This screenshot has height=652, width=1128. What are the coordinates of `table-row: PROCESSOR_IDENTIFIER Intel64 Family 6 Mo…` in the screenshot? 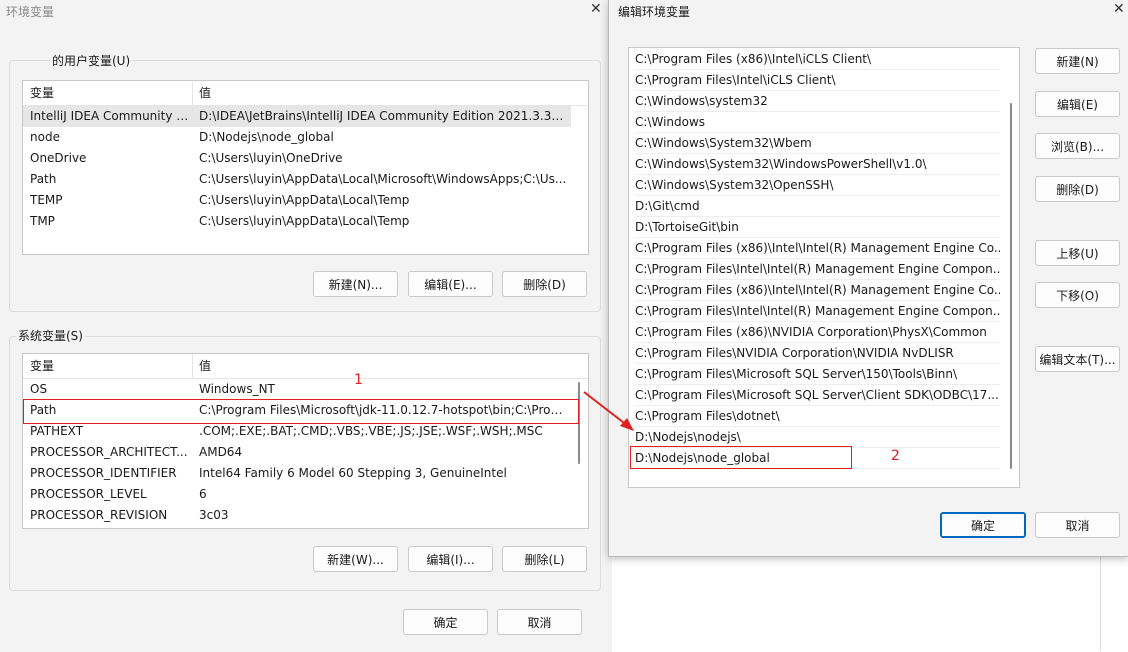 It's located at (297, 473).